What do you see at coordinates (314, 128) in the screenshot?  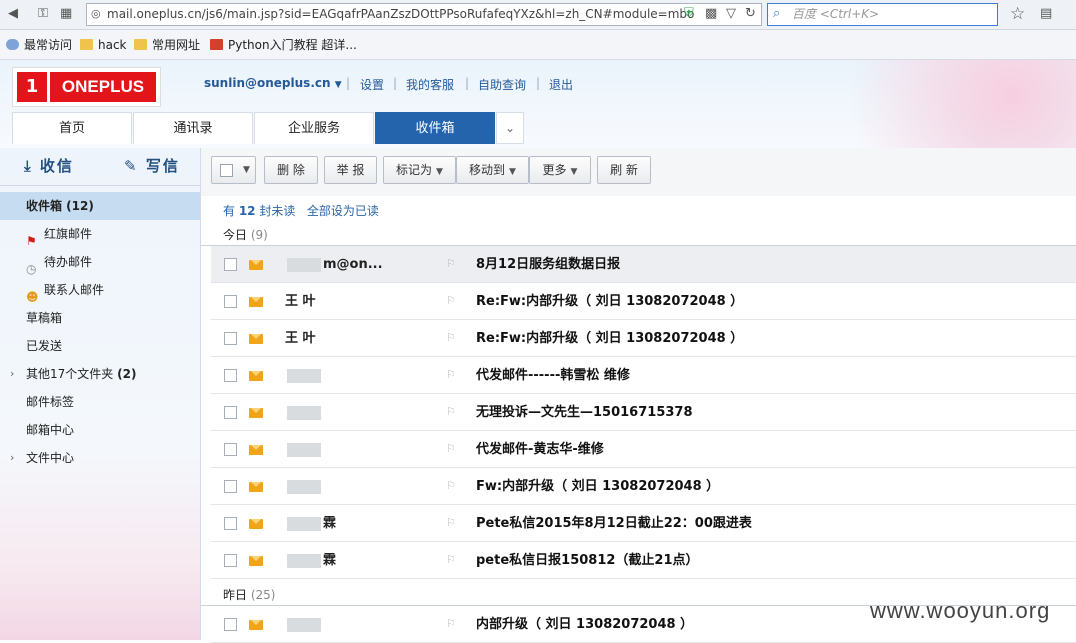 I see `tab-enterprise: 企业服务` at bounding box center [314, 128].